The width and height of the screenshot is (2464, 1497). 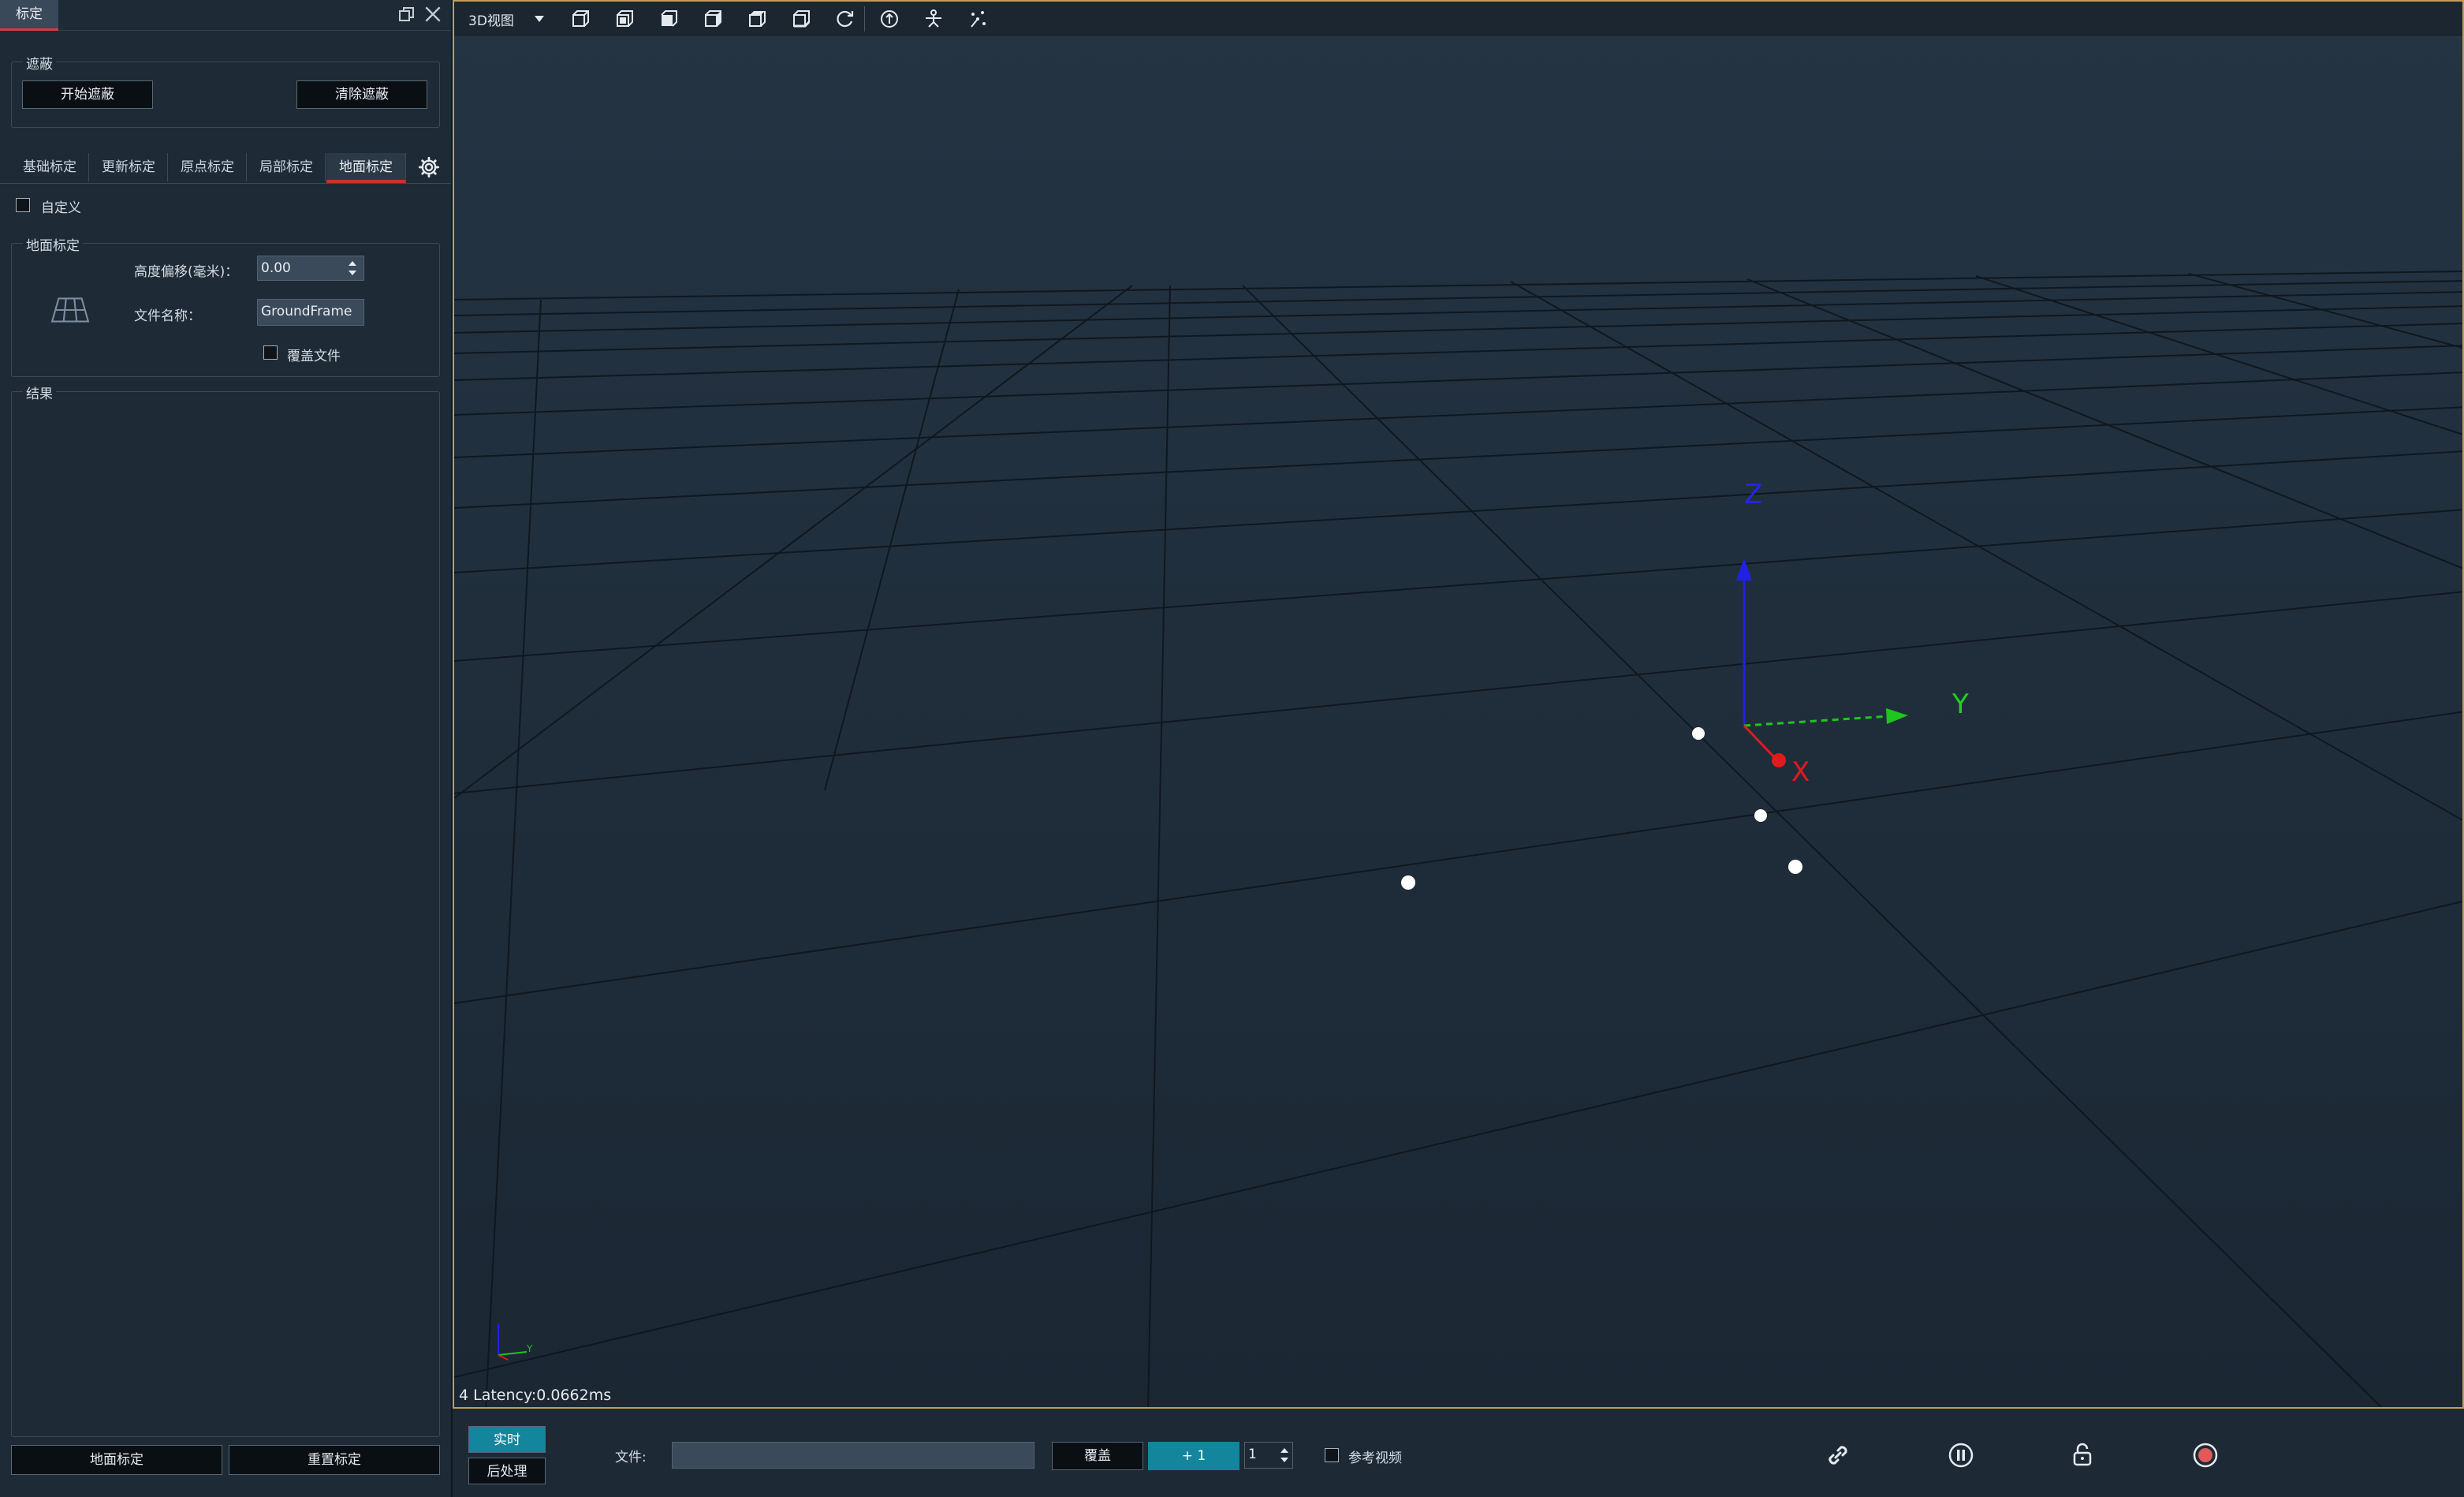 What do you see at coordinates (226, 910) in the screenshot?
I see `results-group: 结果` at bounding box center [226, 910].